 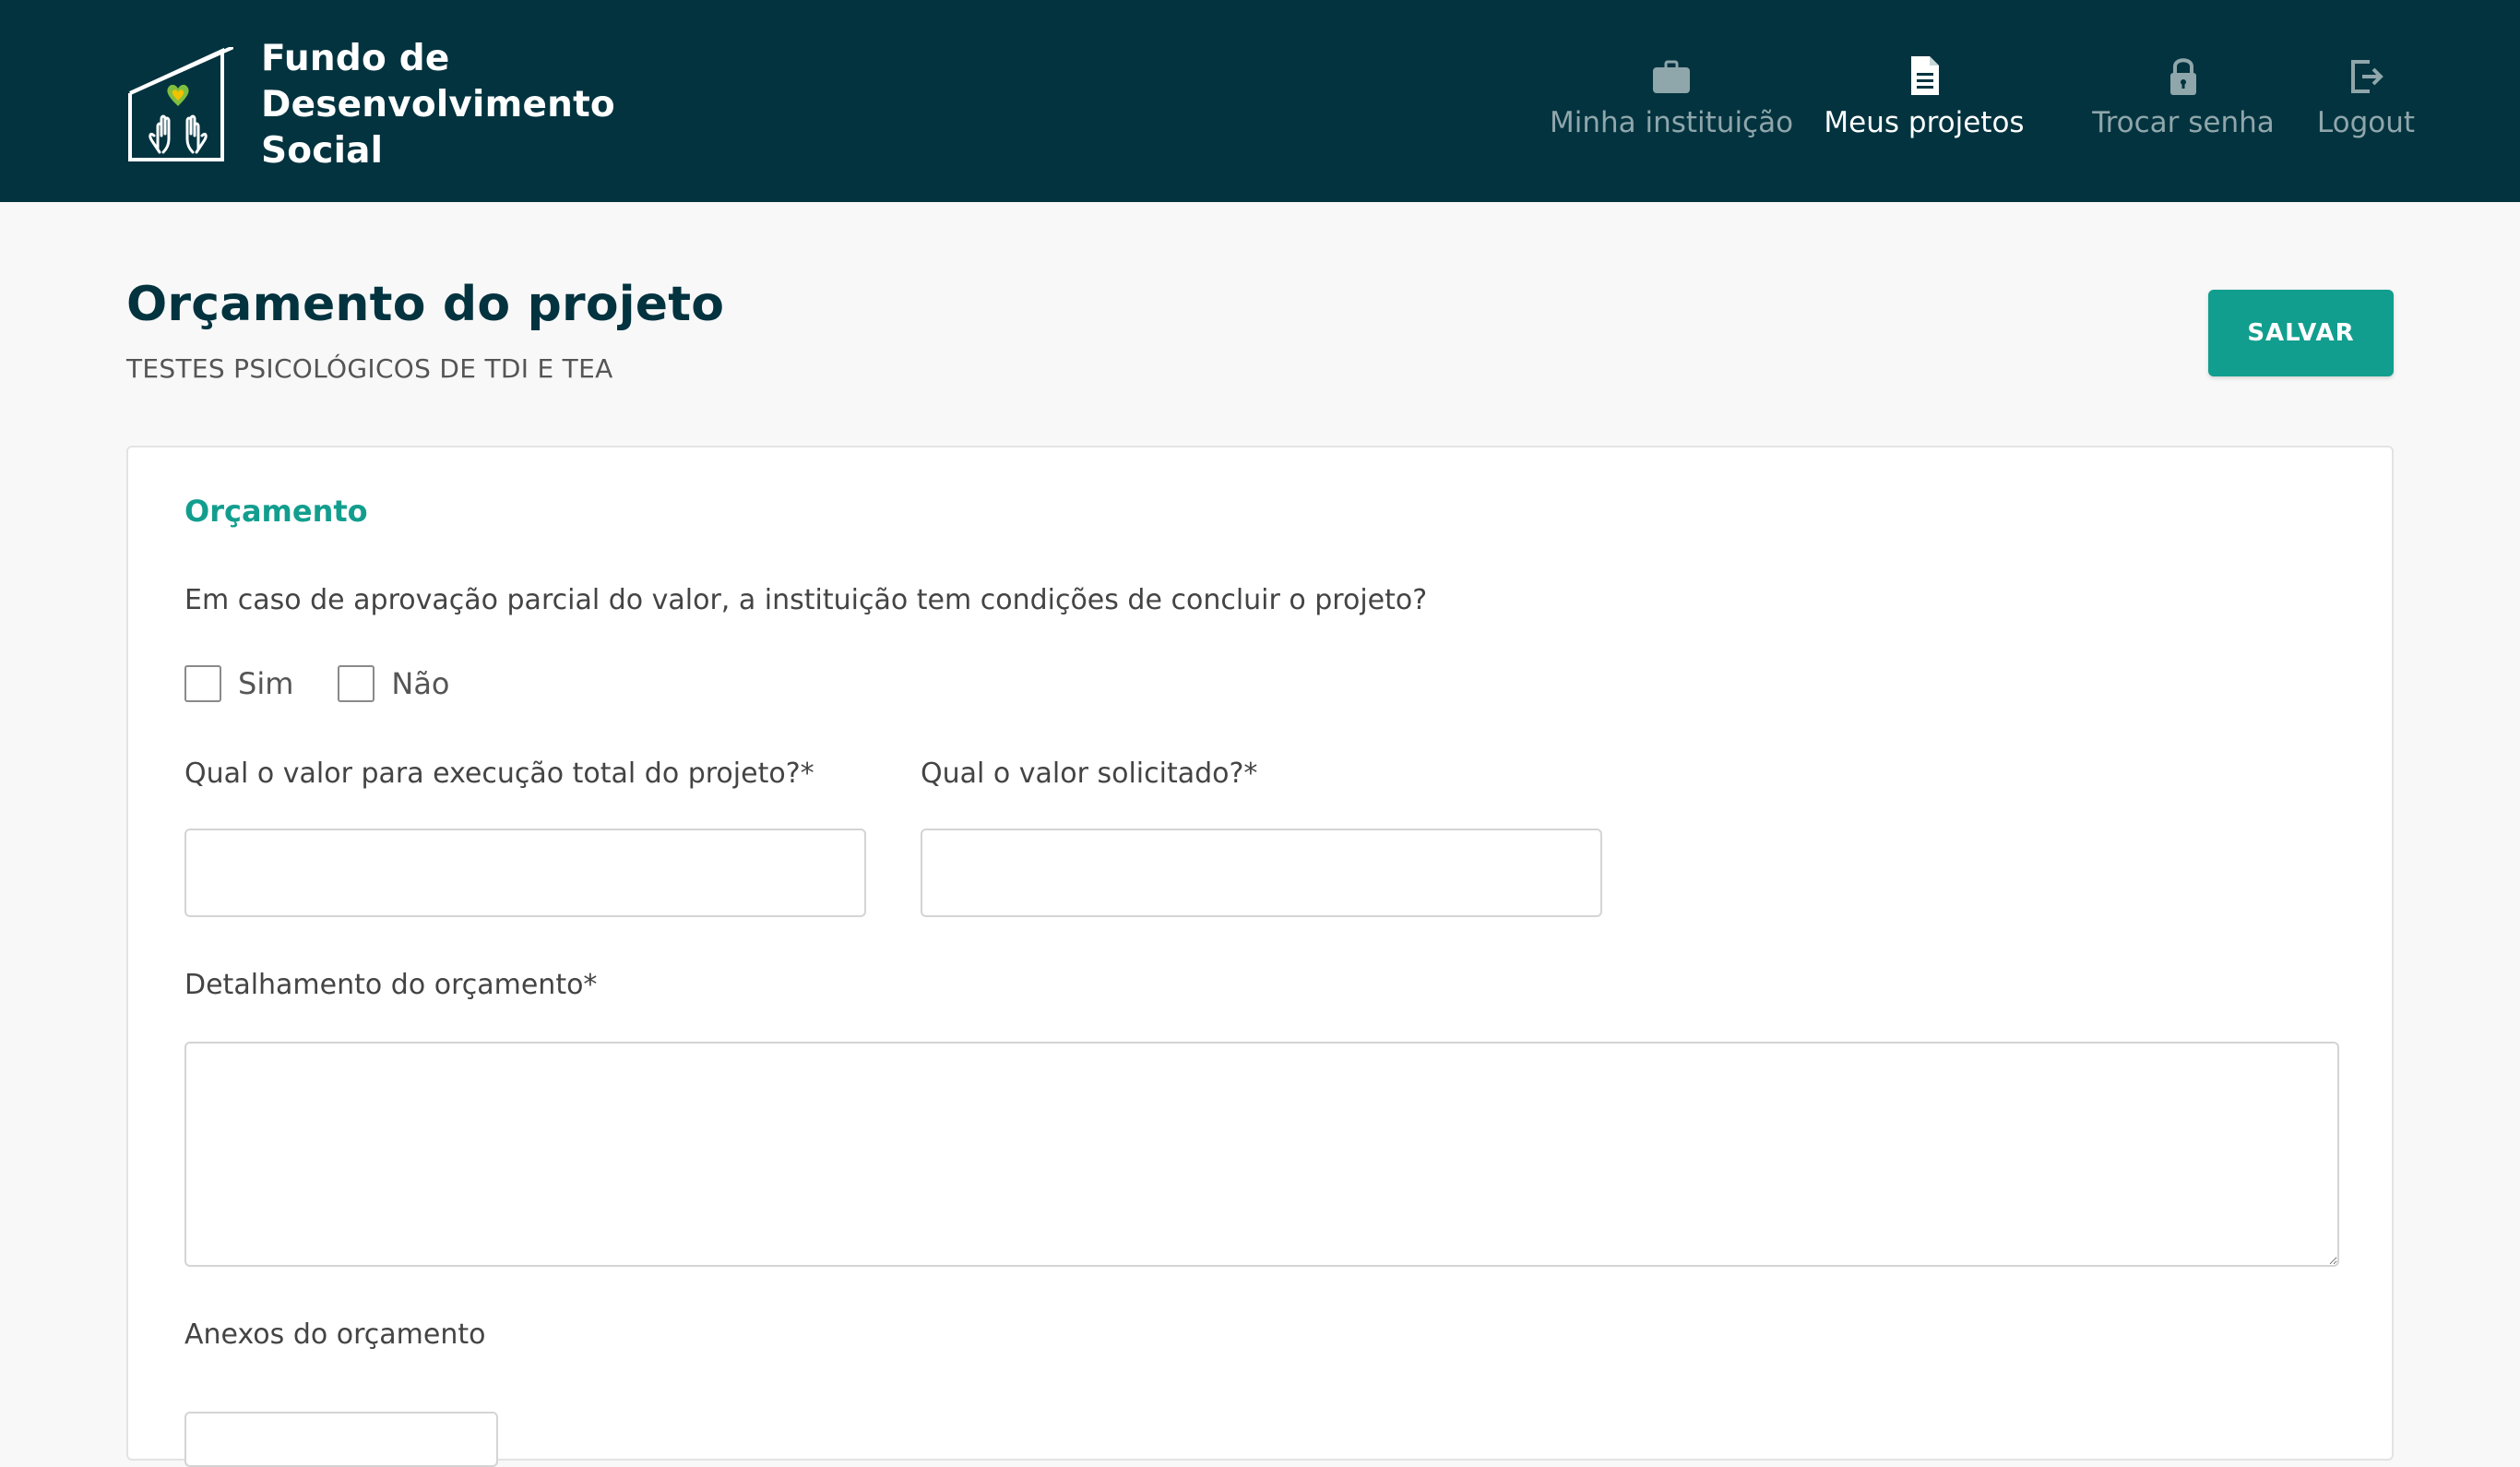 What do you see at coordinates (202, 684) in the screenshot?
I see `checkbox-sim` at bounding box center [202, 684].